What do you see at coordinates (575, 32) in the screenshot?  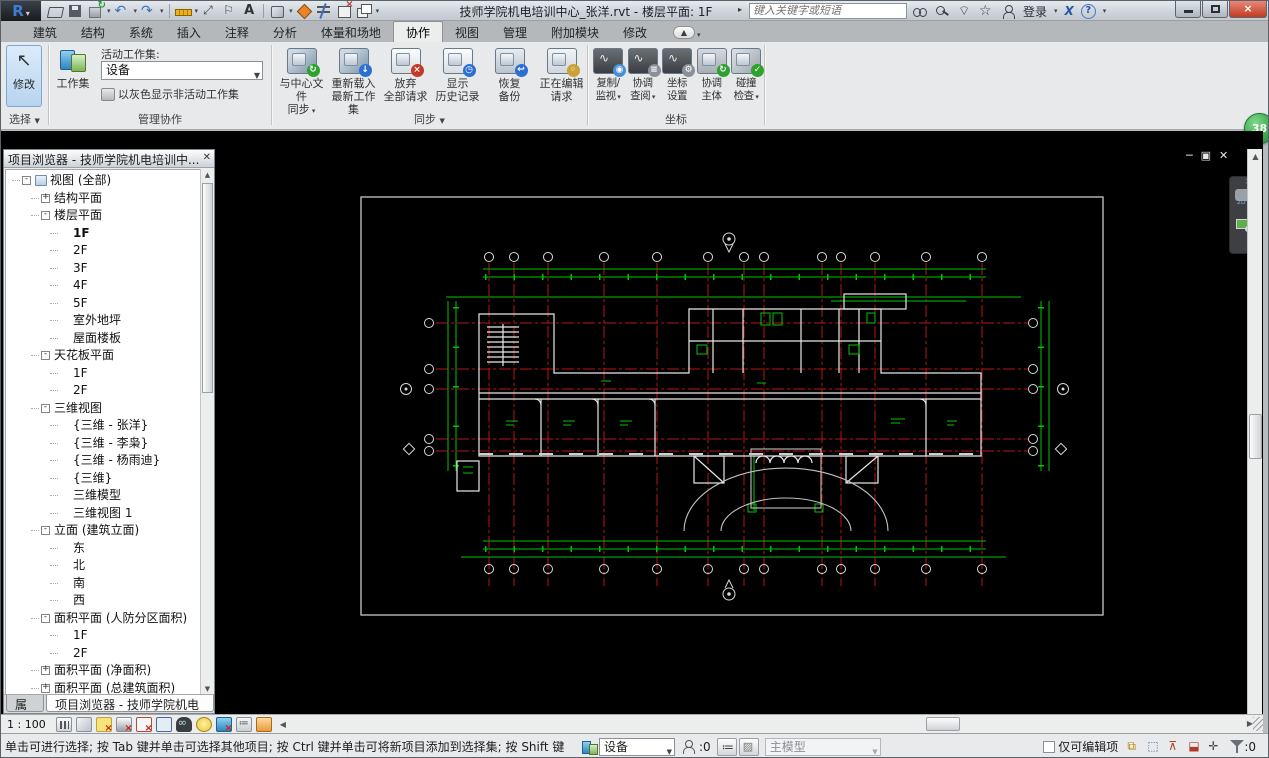 I see `ribbon-tab: 附加模块` at bounding box center [575, 32].